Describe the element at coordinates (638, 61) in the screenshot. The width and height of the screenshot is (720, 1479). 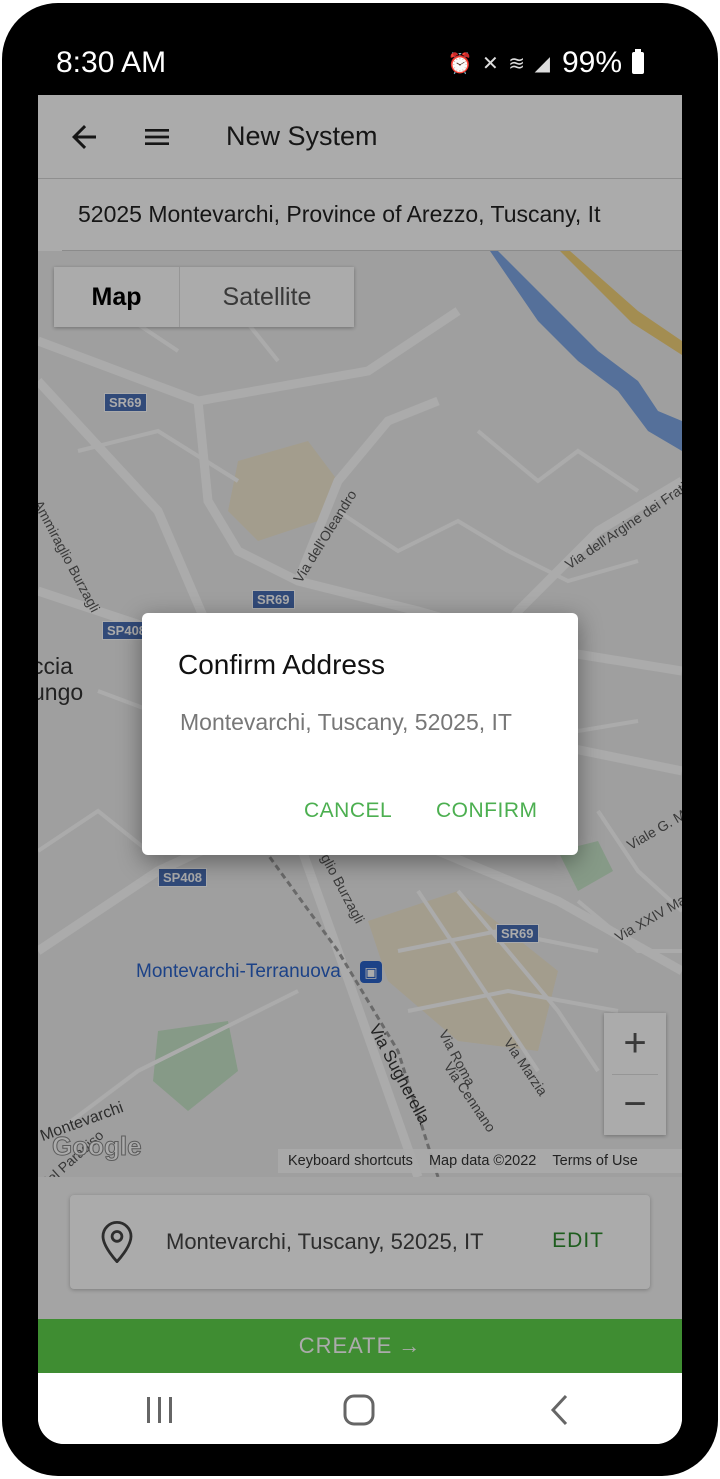
I see `battery-icon` at that location.